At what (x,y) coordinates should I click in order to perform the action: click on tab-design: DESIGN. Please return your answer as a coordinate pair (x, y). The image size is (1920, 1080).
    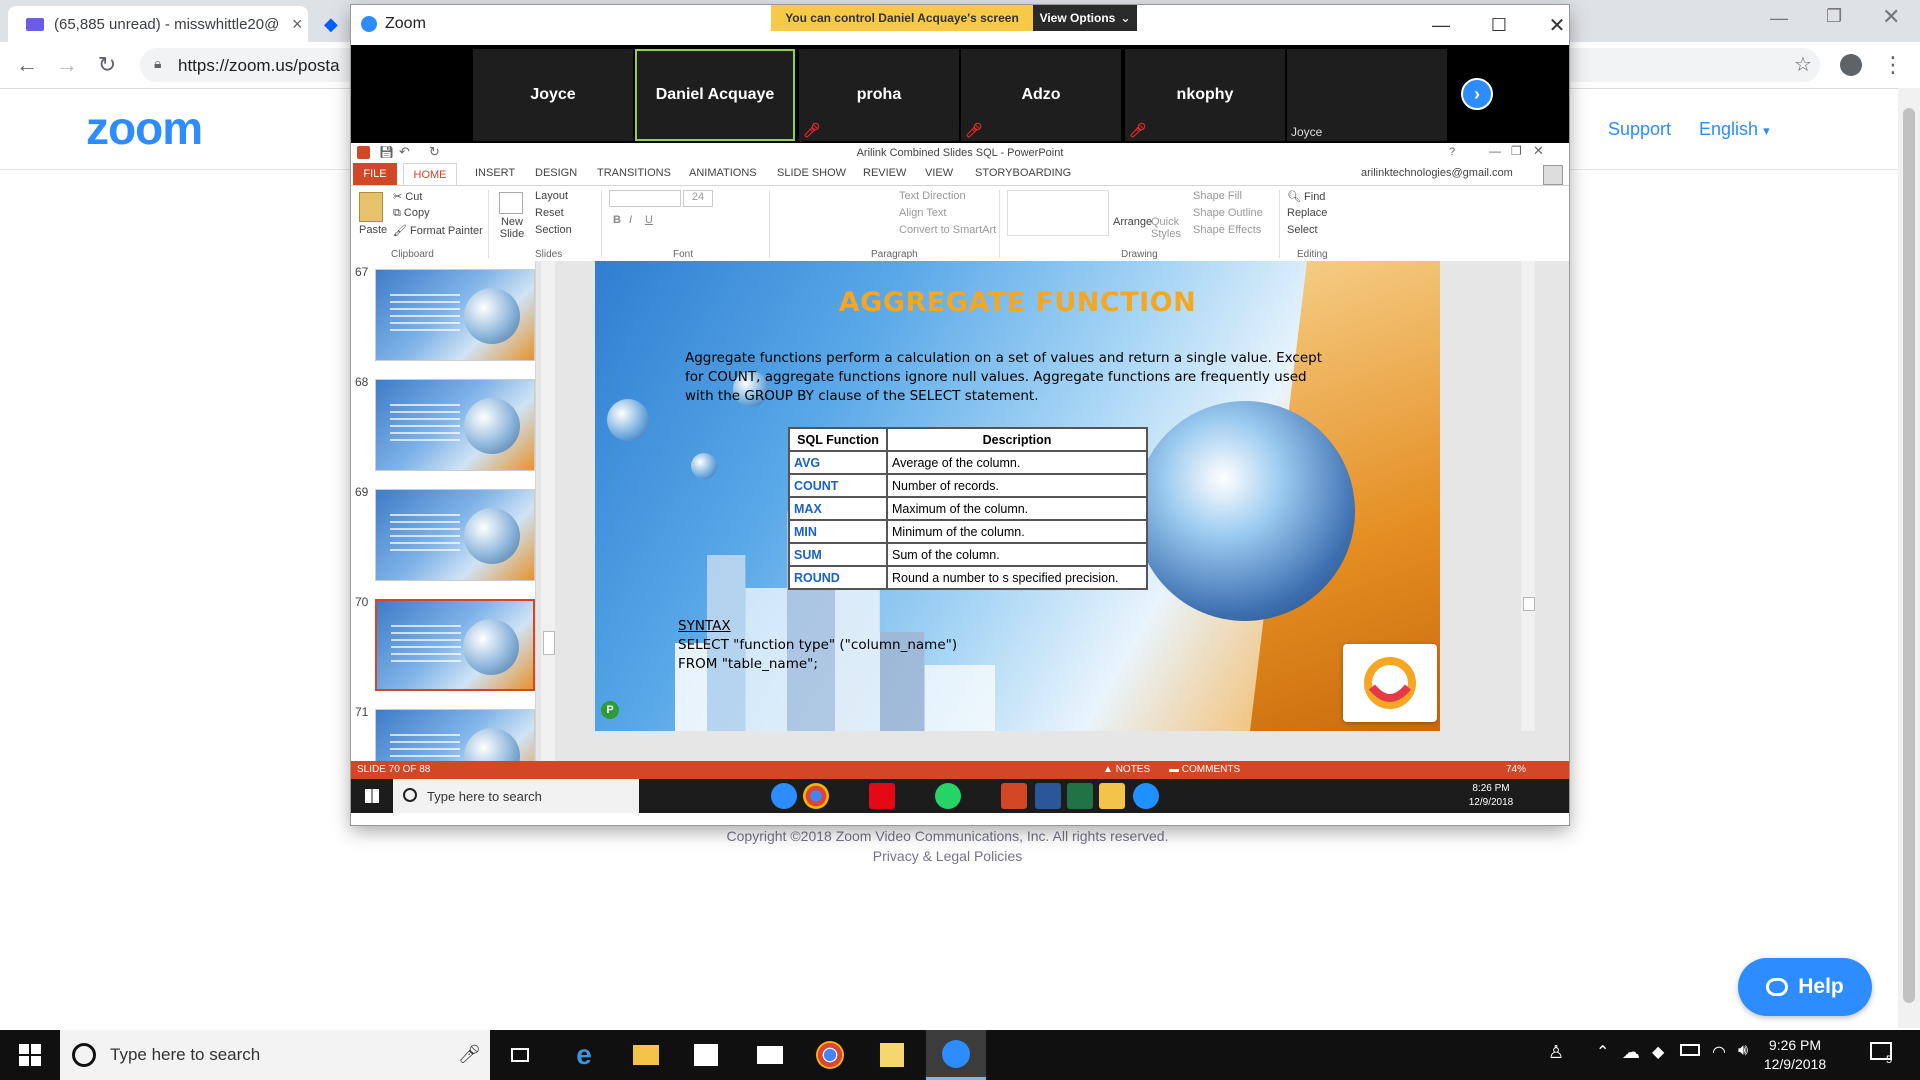
    Looking at the image, I should click on (556, 173).